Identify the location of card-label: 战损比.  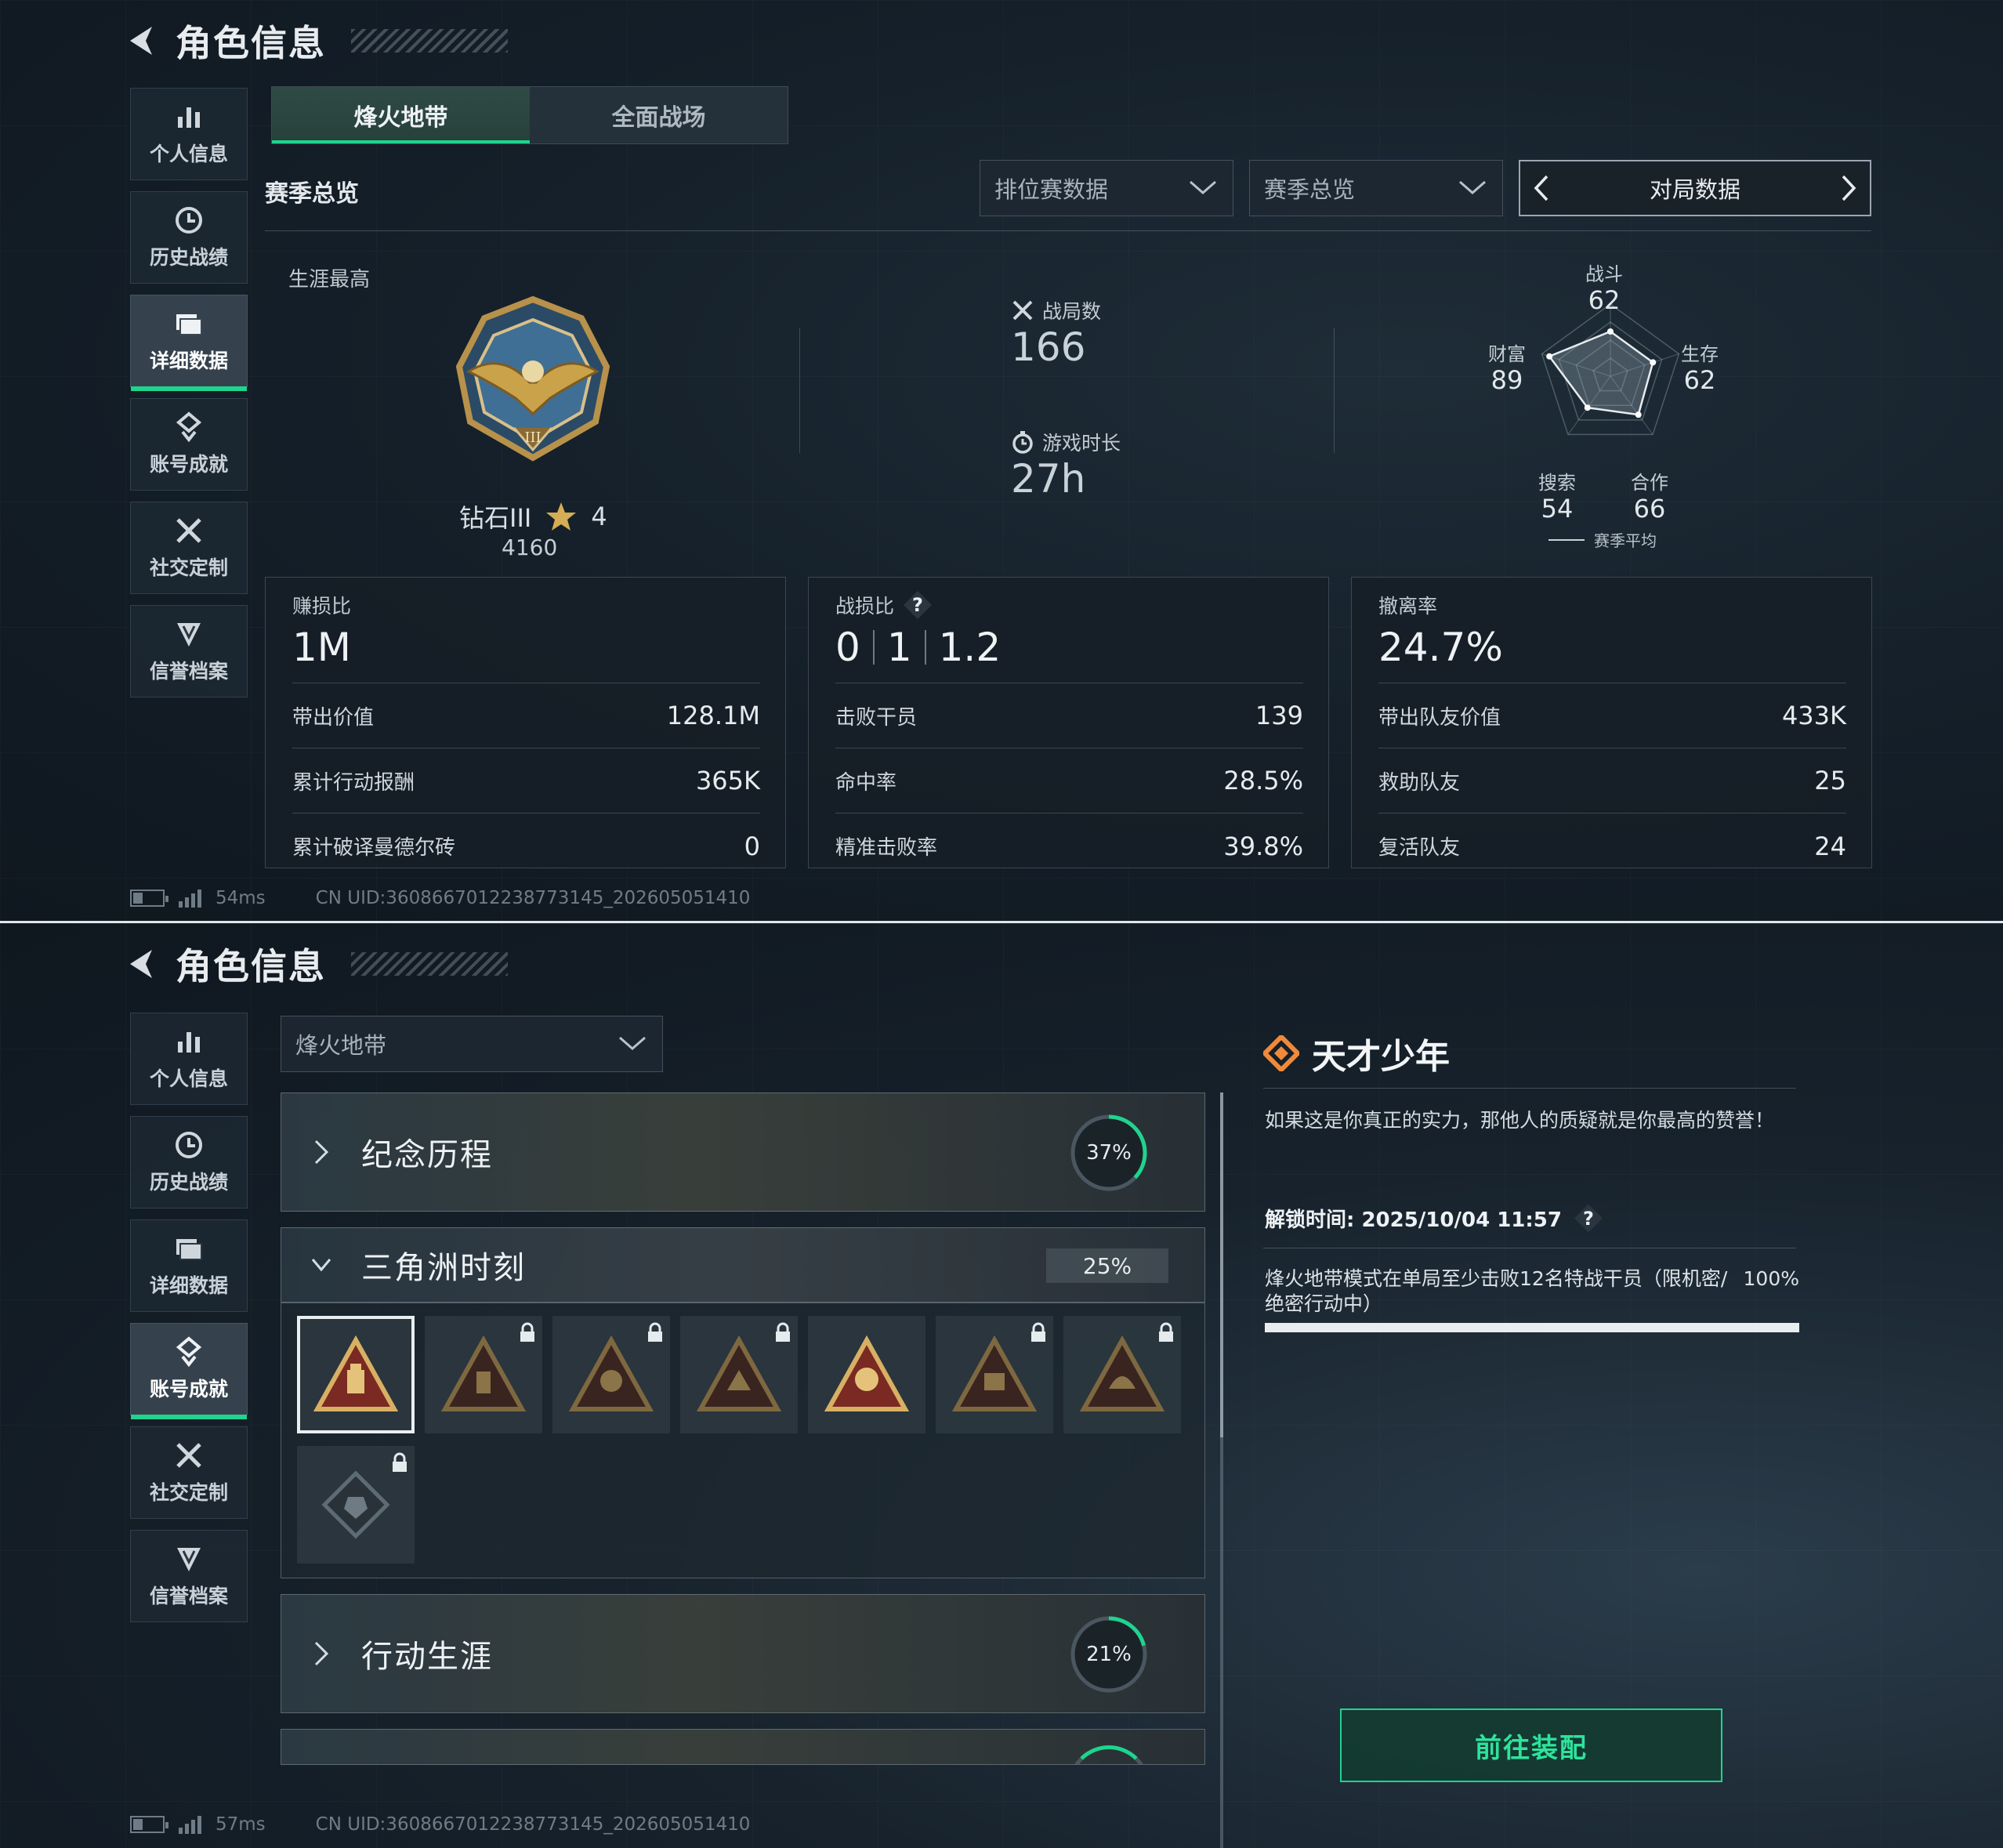
(865, 606).